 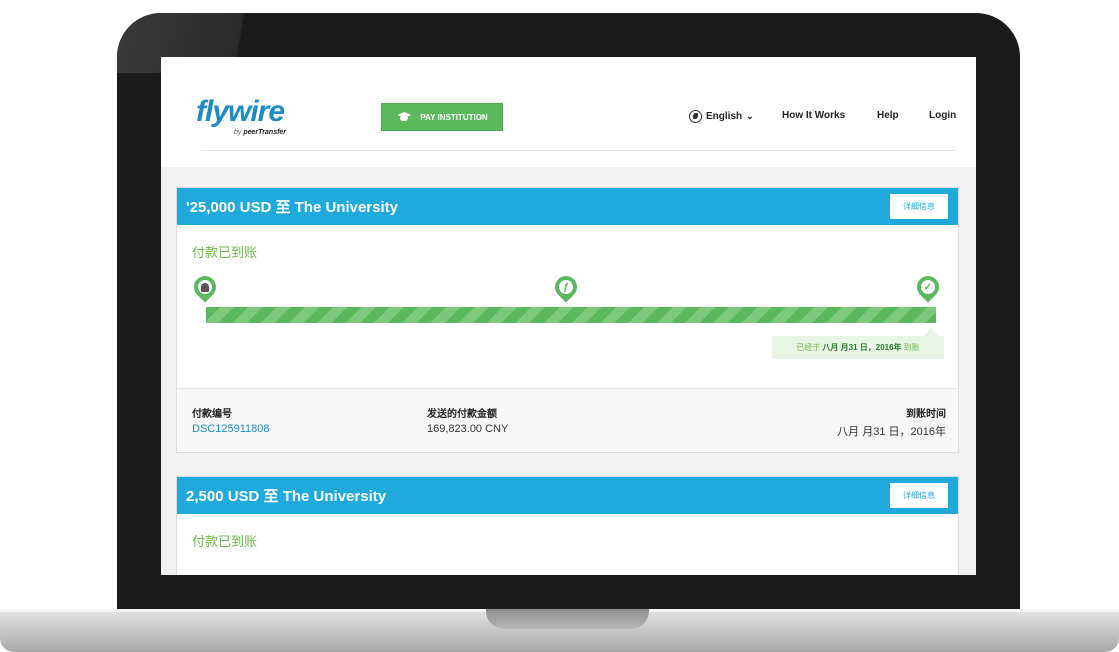 I want to click on flywire-logo: flywire, so click(x=240, y=112).